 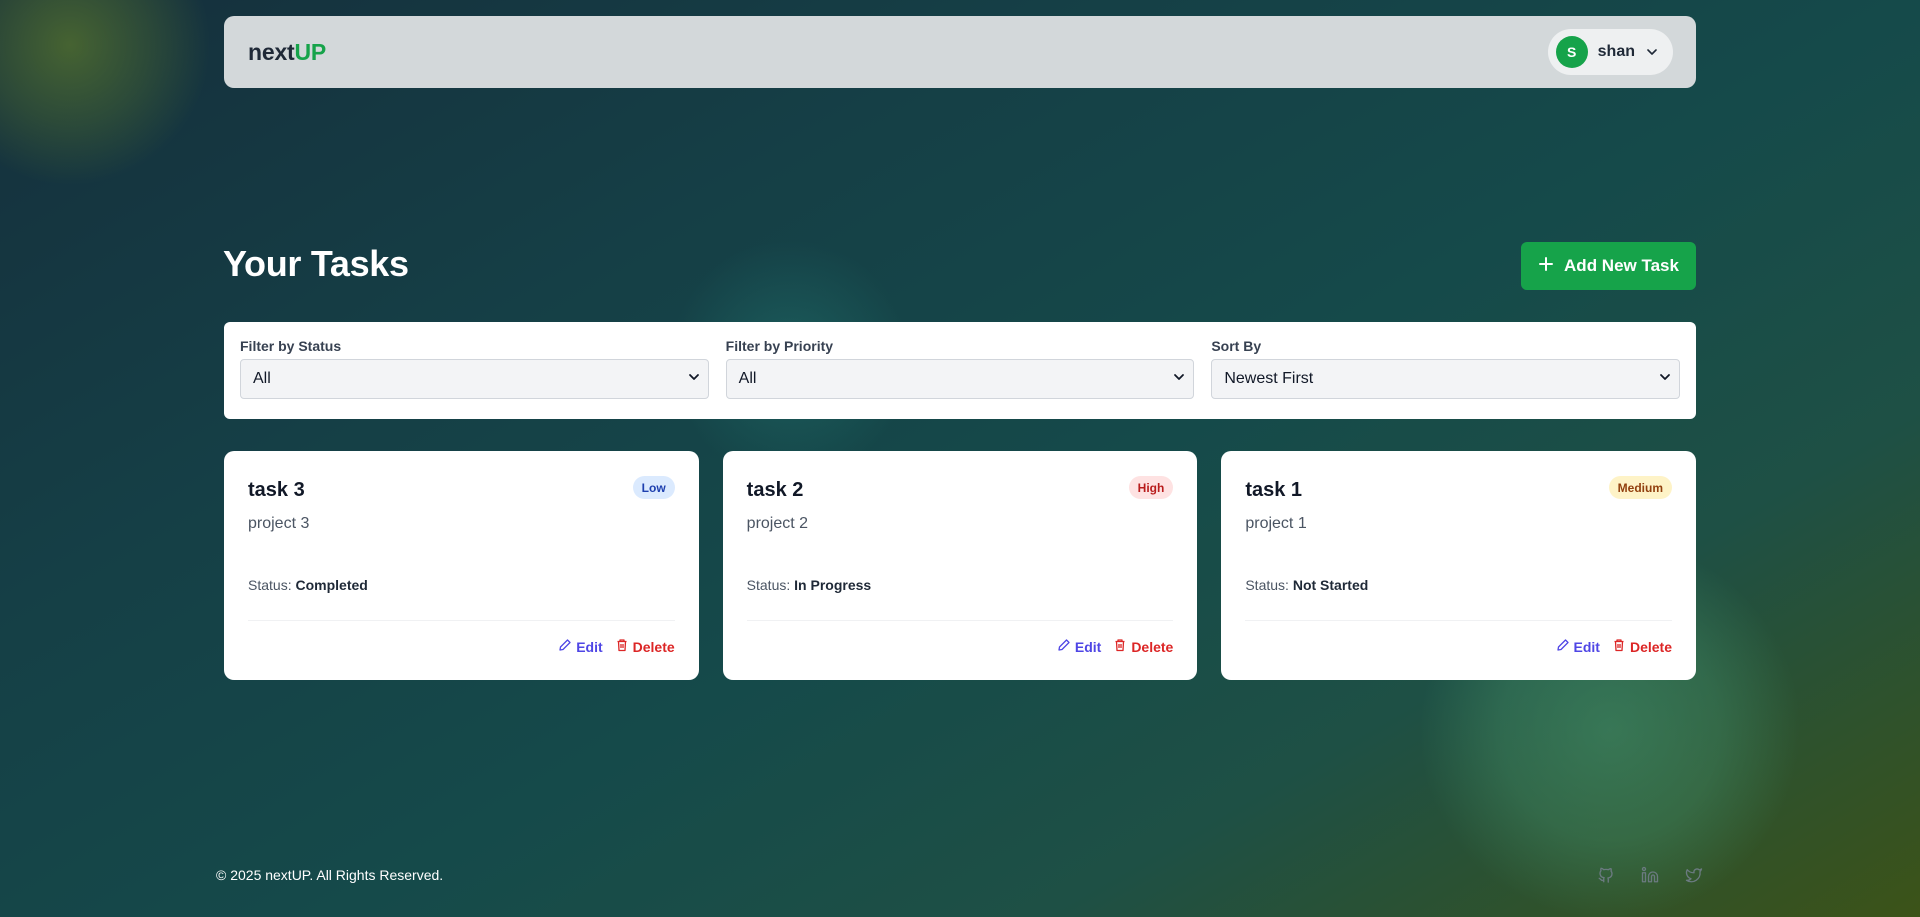 What do you see at coordinates (1269, 378) in the screenshot?
I see `sort-value: Newest First` at bounding box center [1269, 378].